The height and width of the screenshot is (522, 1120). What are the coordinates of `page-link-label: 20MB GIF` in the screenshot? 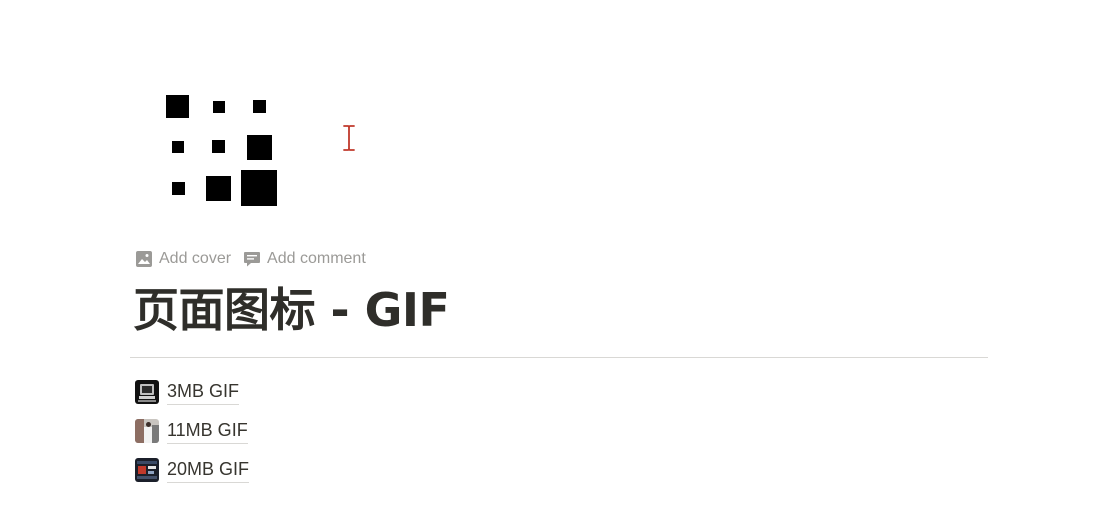 It's located at (208, 470).